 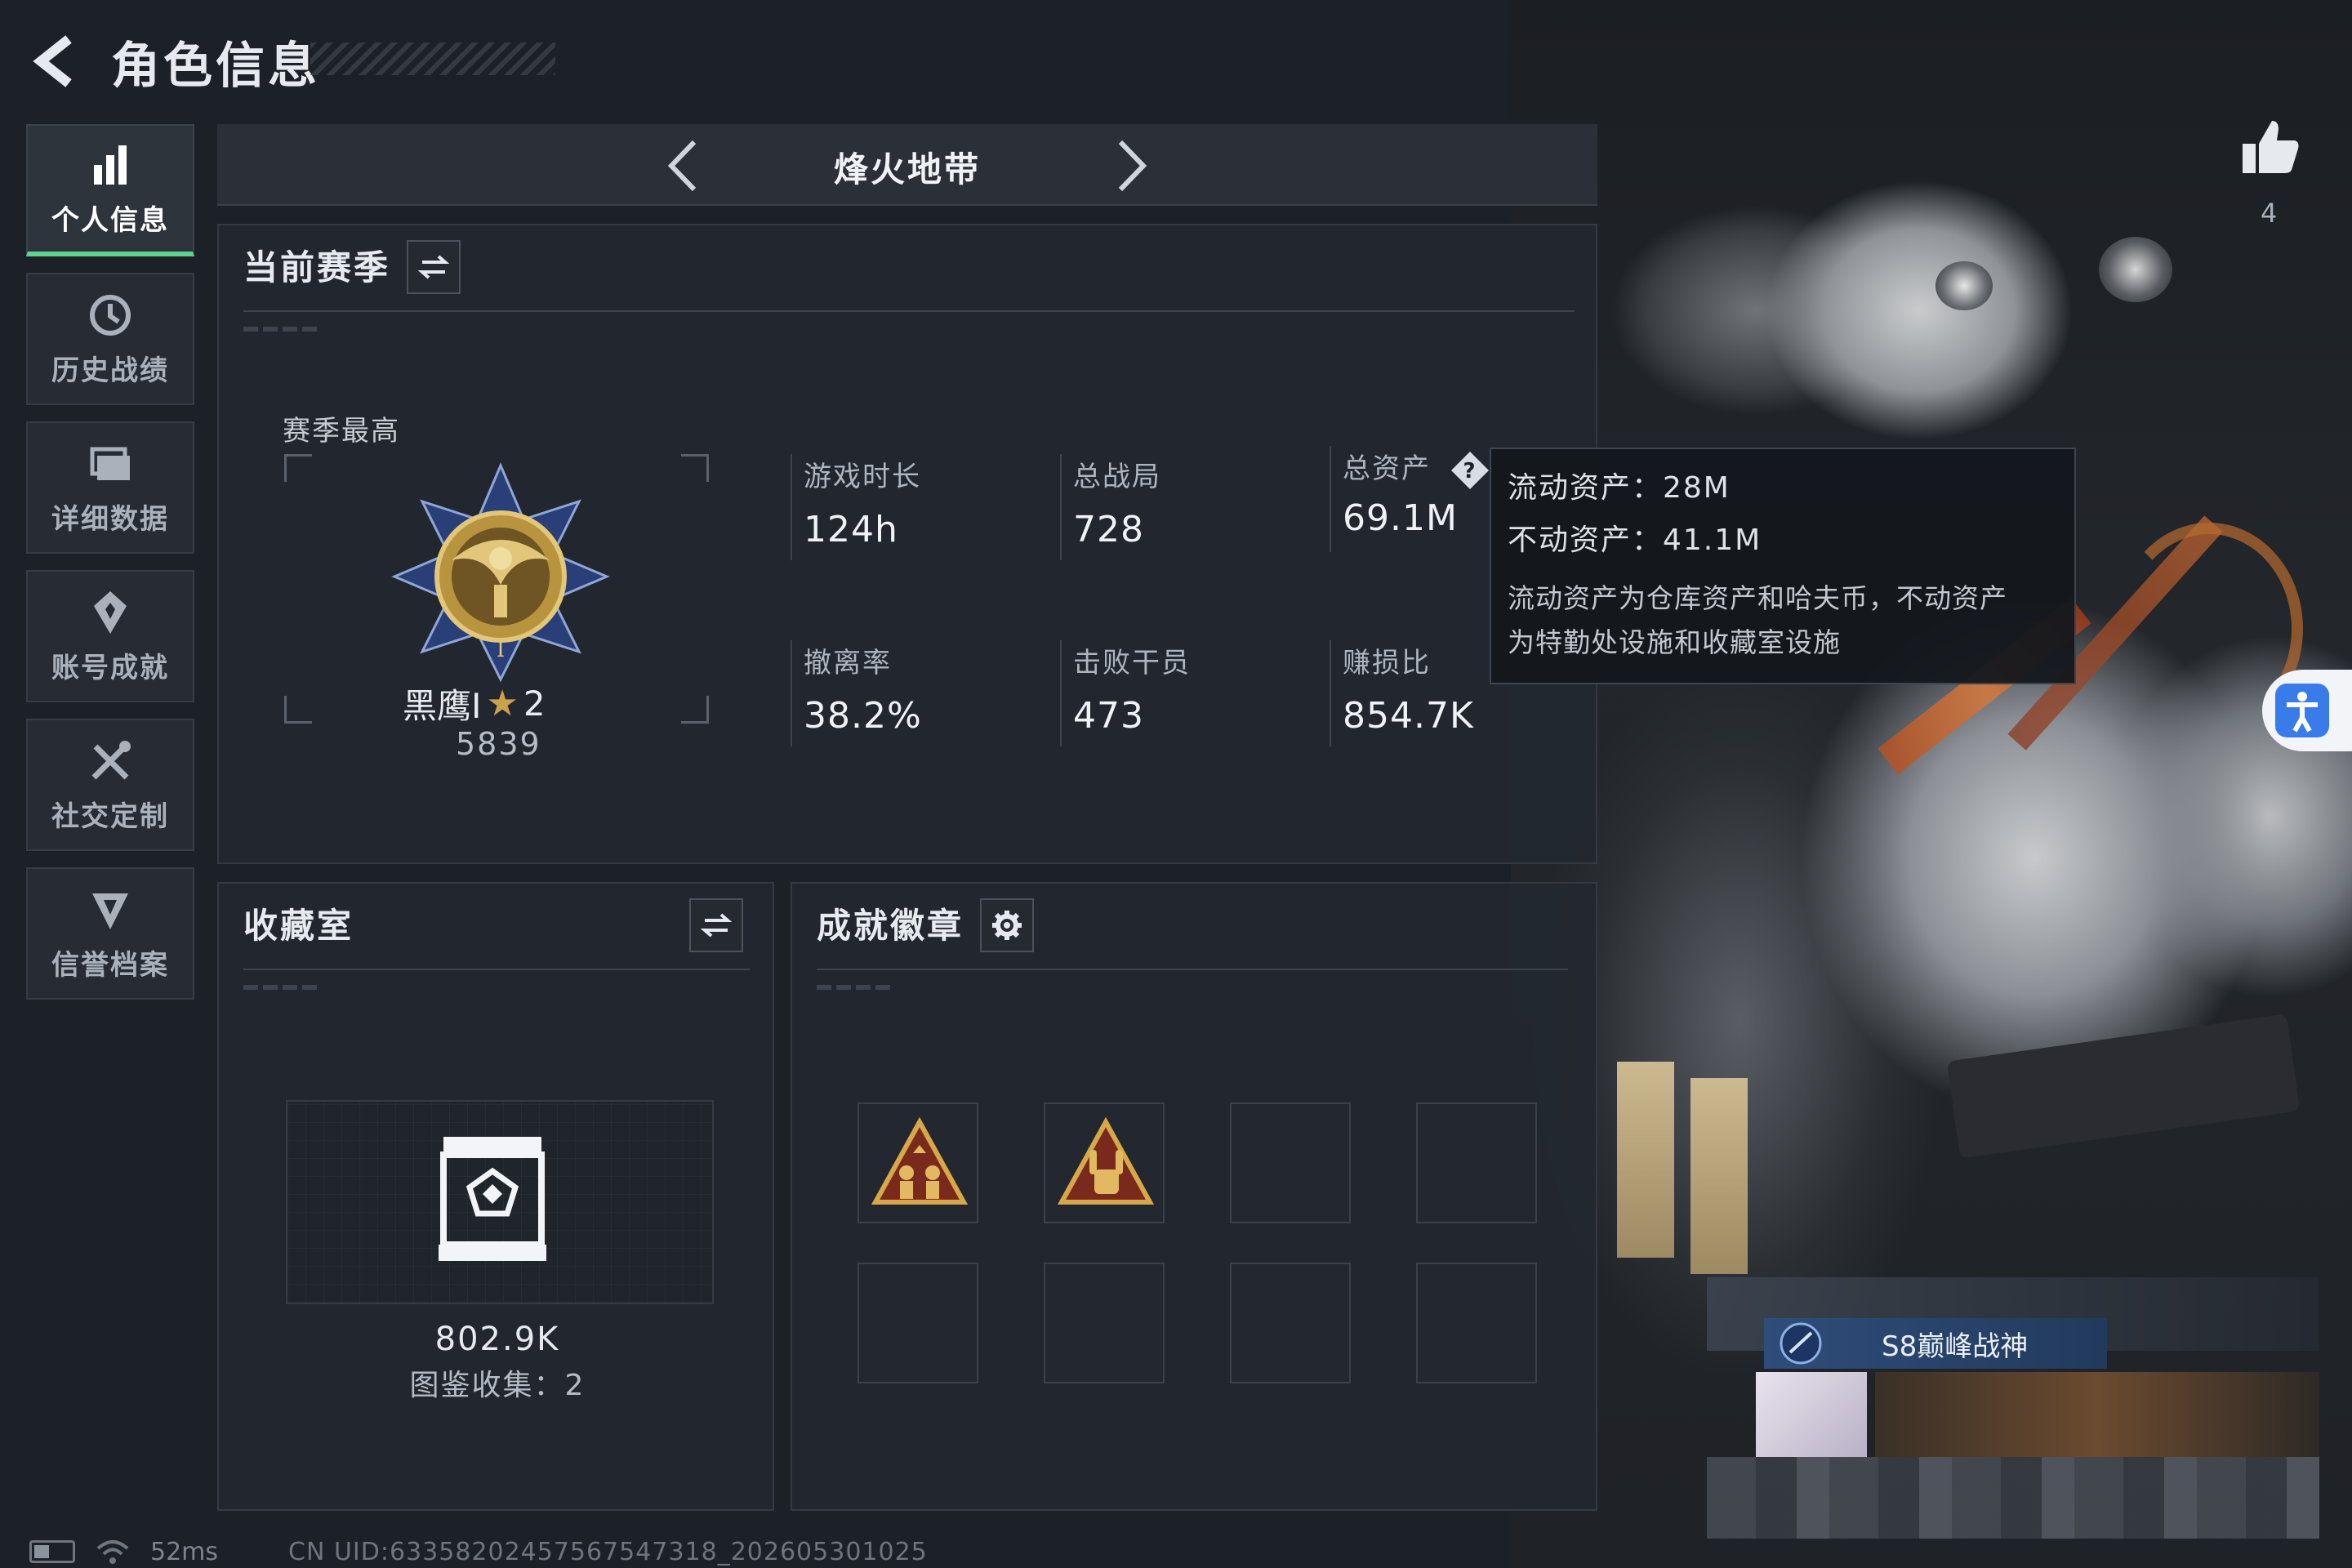 What do you see at coordinates (112, 1552) in the screenshot?
I see `wifi-icon` at bounding box center [112, 1552].